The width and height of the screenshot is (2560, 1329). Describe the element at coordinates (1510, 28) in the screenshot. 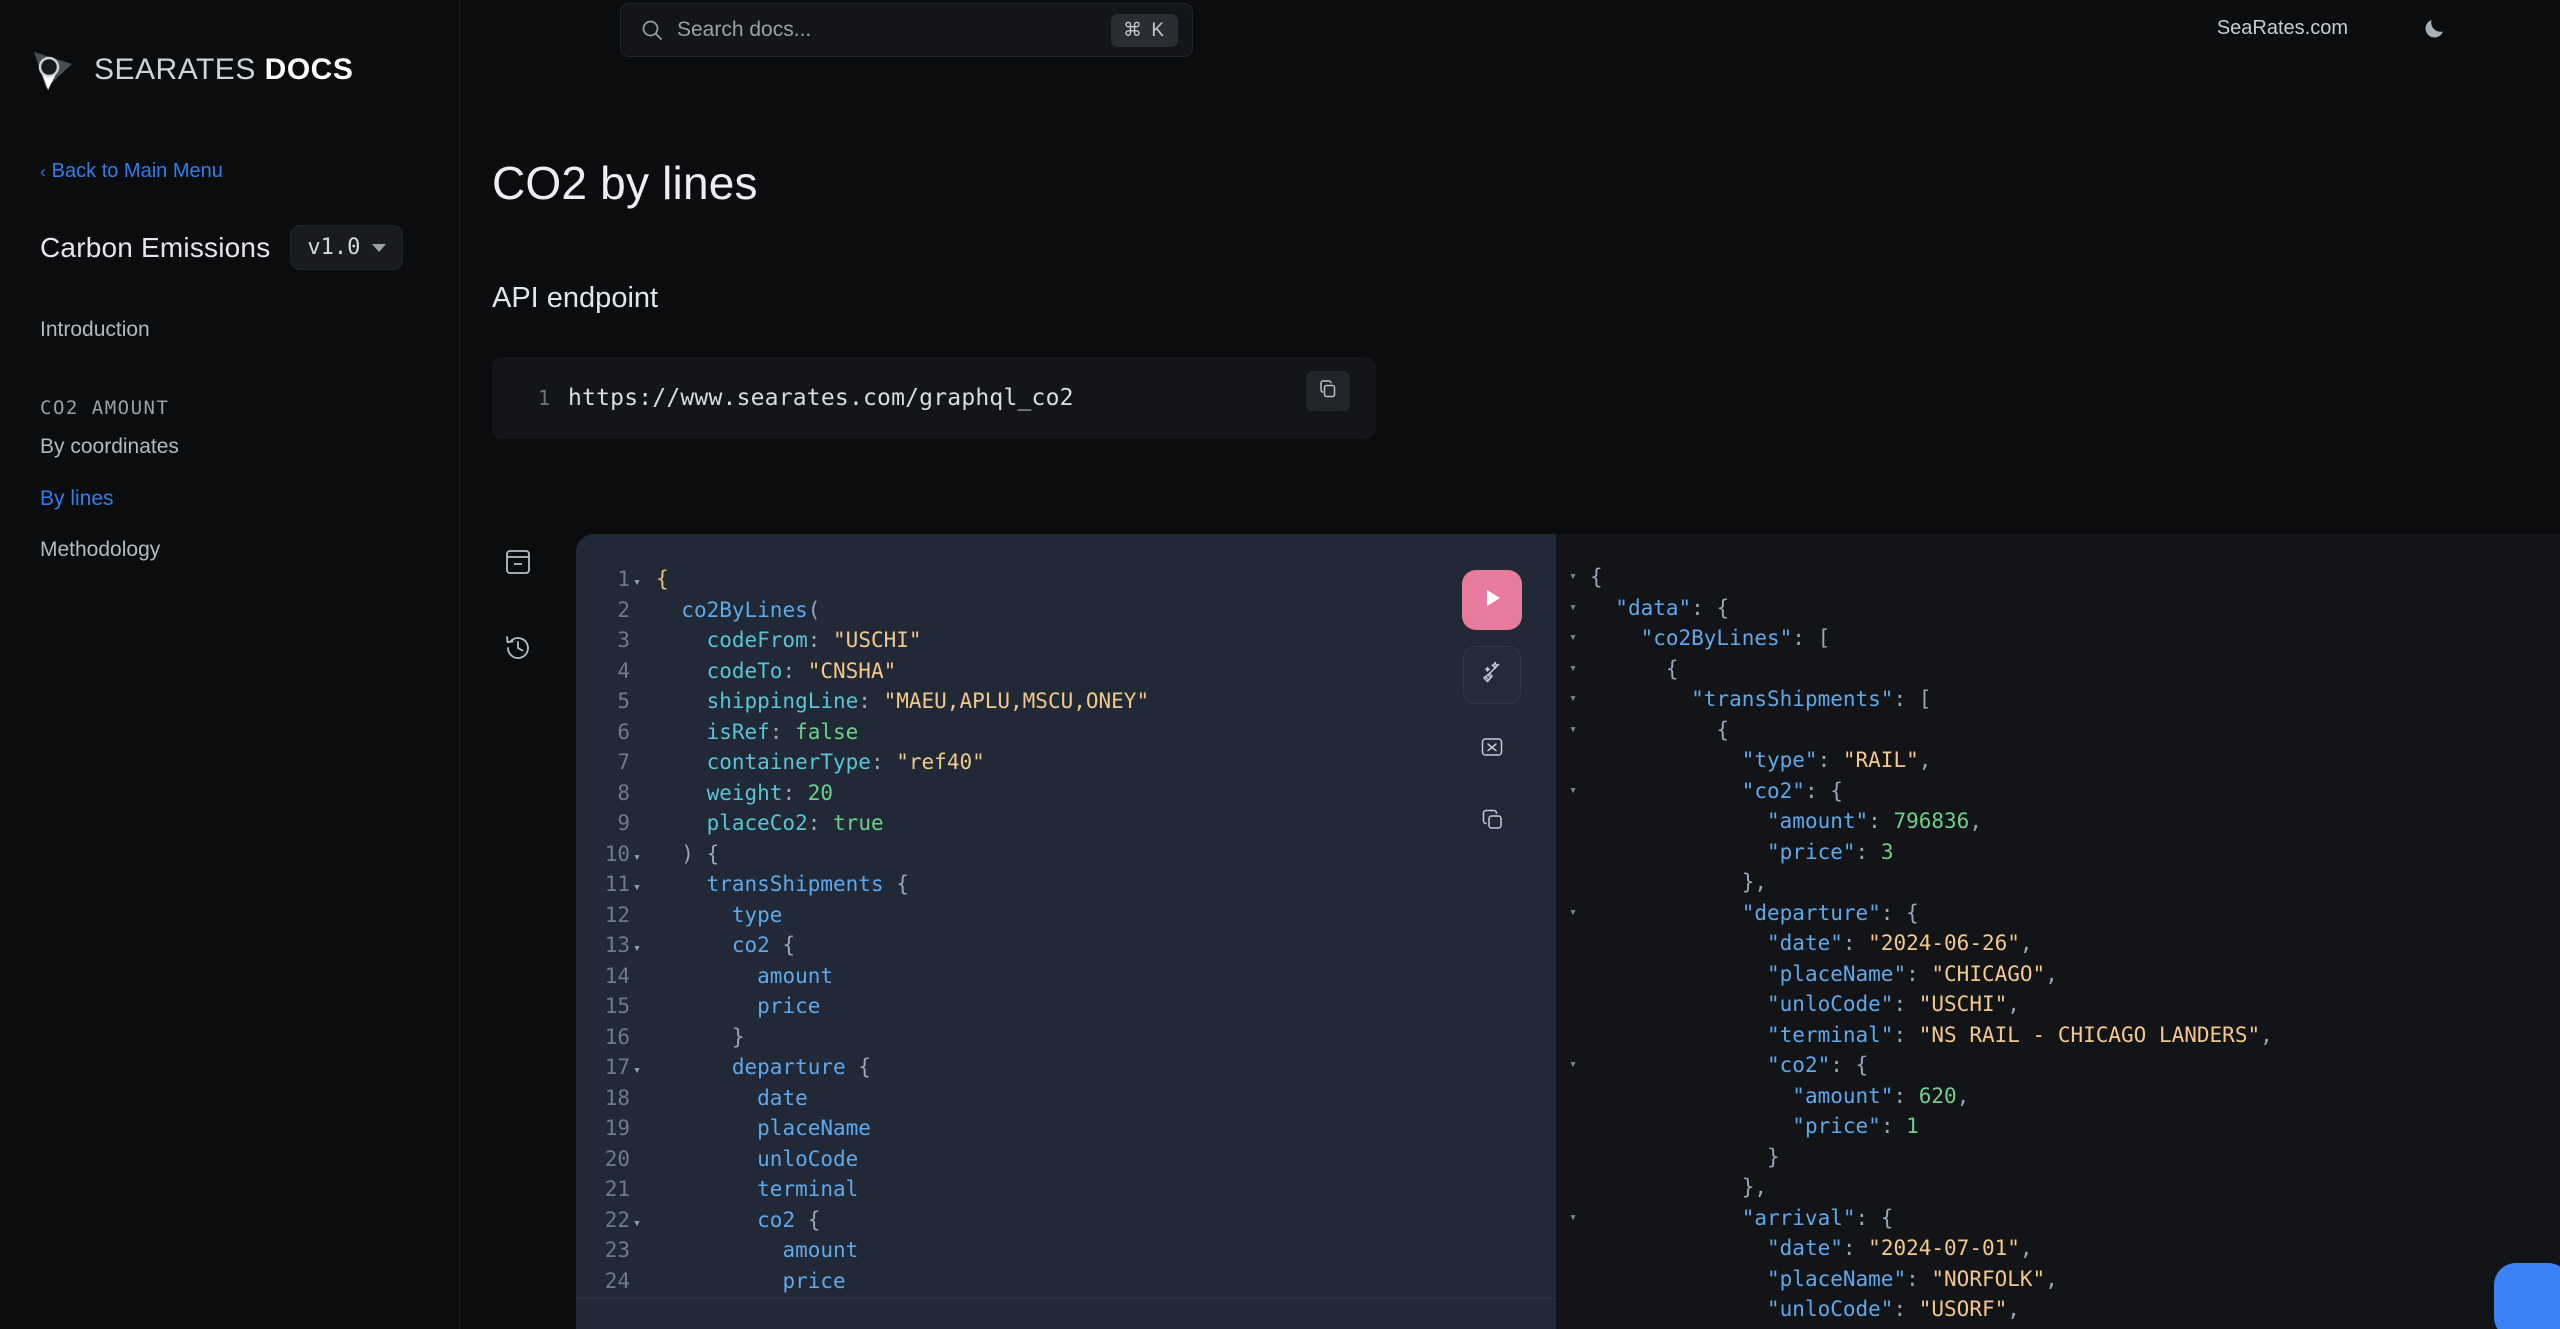

I see `top-bar: ⌘ K SeaRates.com` at that location.